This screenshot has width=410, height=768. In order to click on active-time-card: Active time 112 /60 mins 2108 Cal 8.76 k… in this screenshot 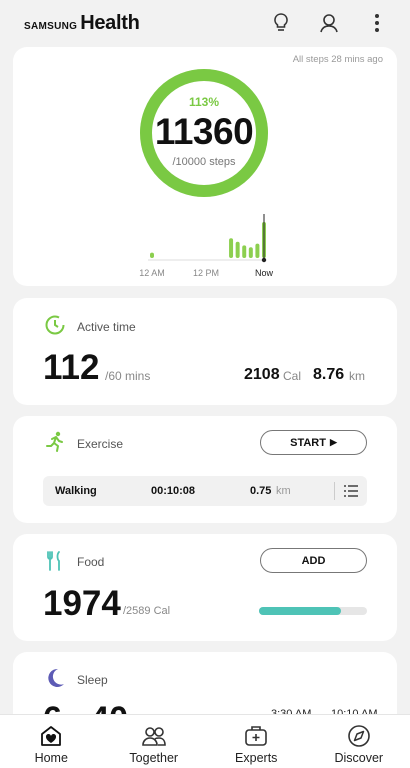, I will do `click(205, 351)`.